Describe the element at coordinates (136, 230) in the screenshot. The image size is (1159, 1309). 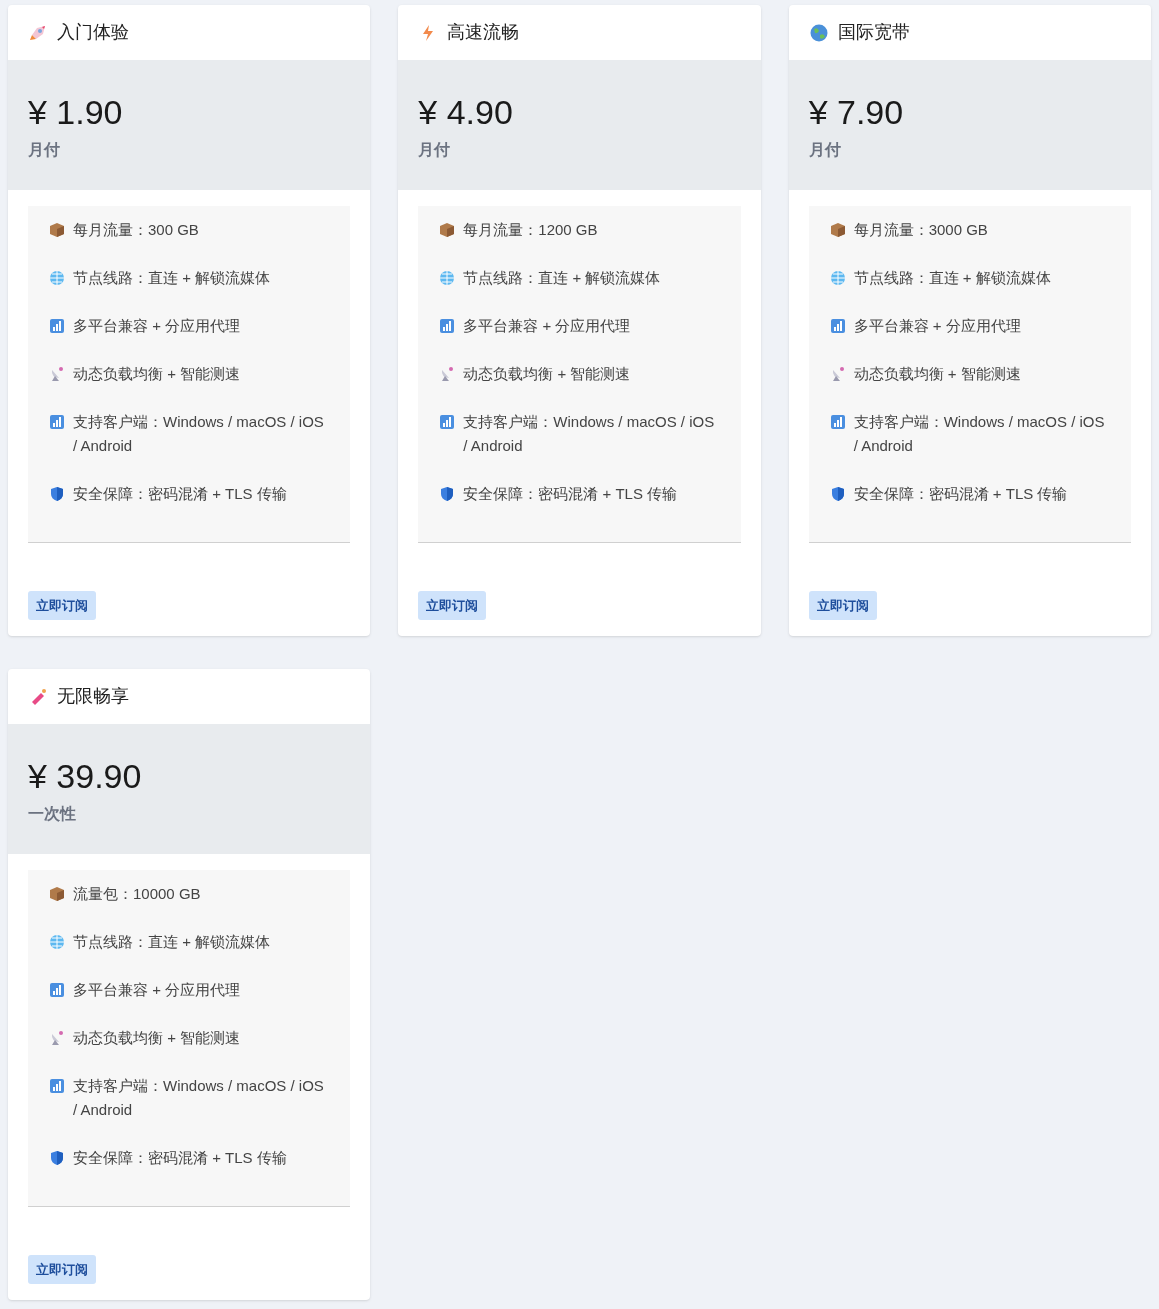
I see `feature-text: 每月流量：300 GB` at that location.